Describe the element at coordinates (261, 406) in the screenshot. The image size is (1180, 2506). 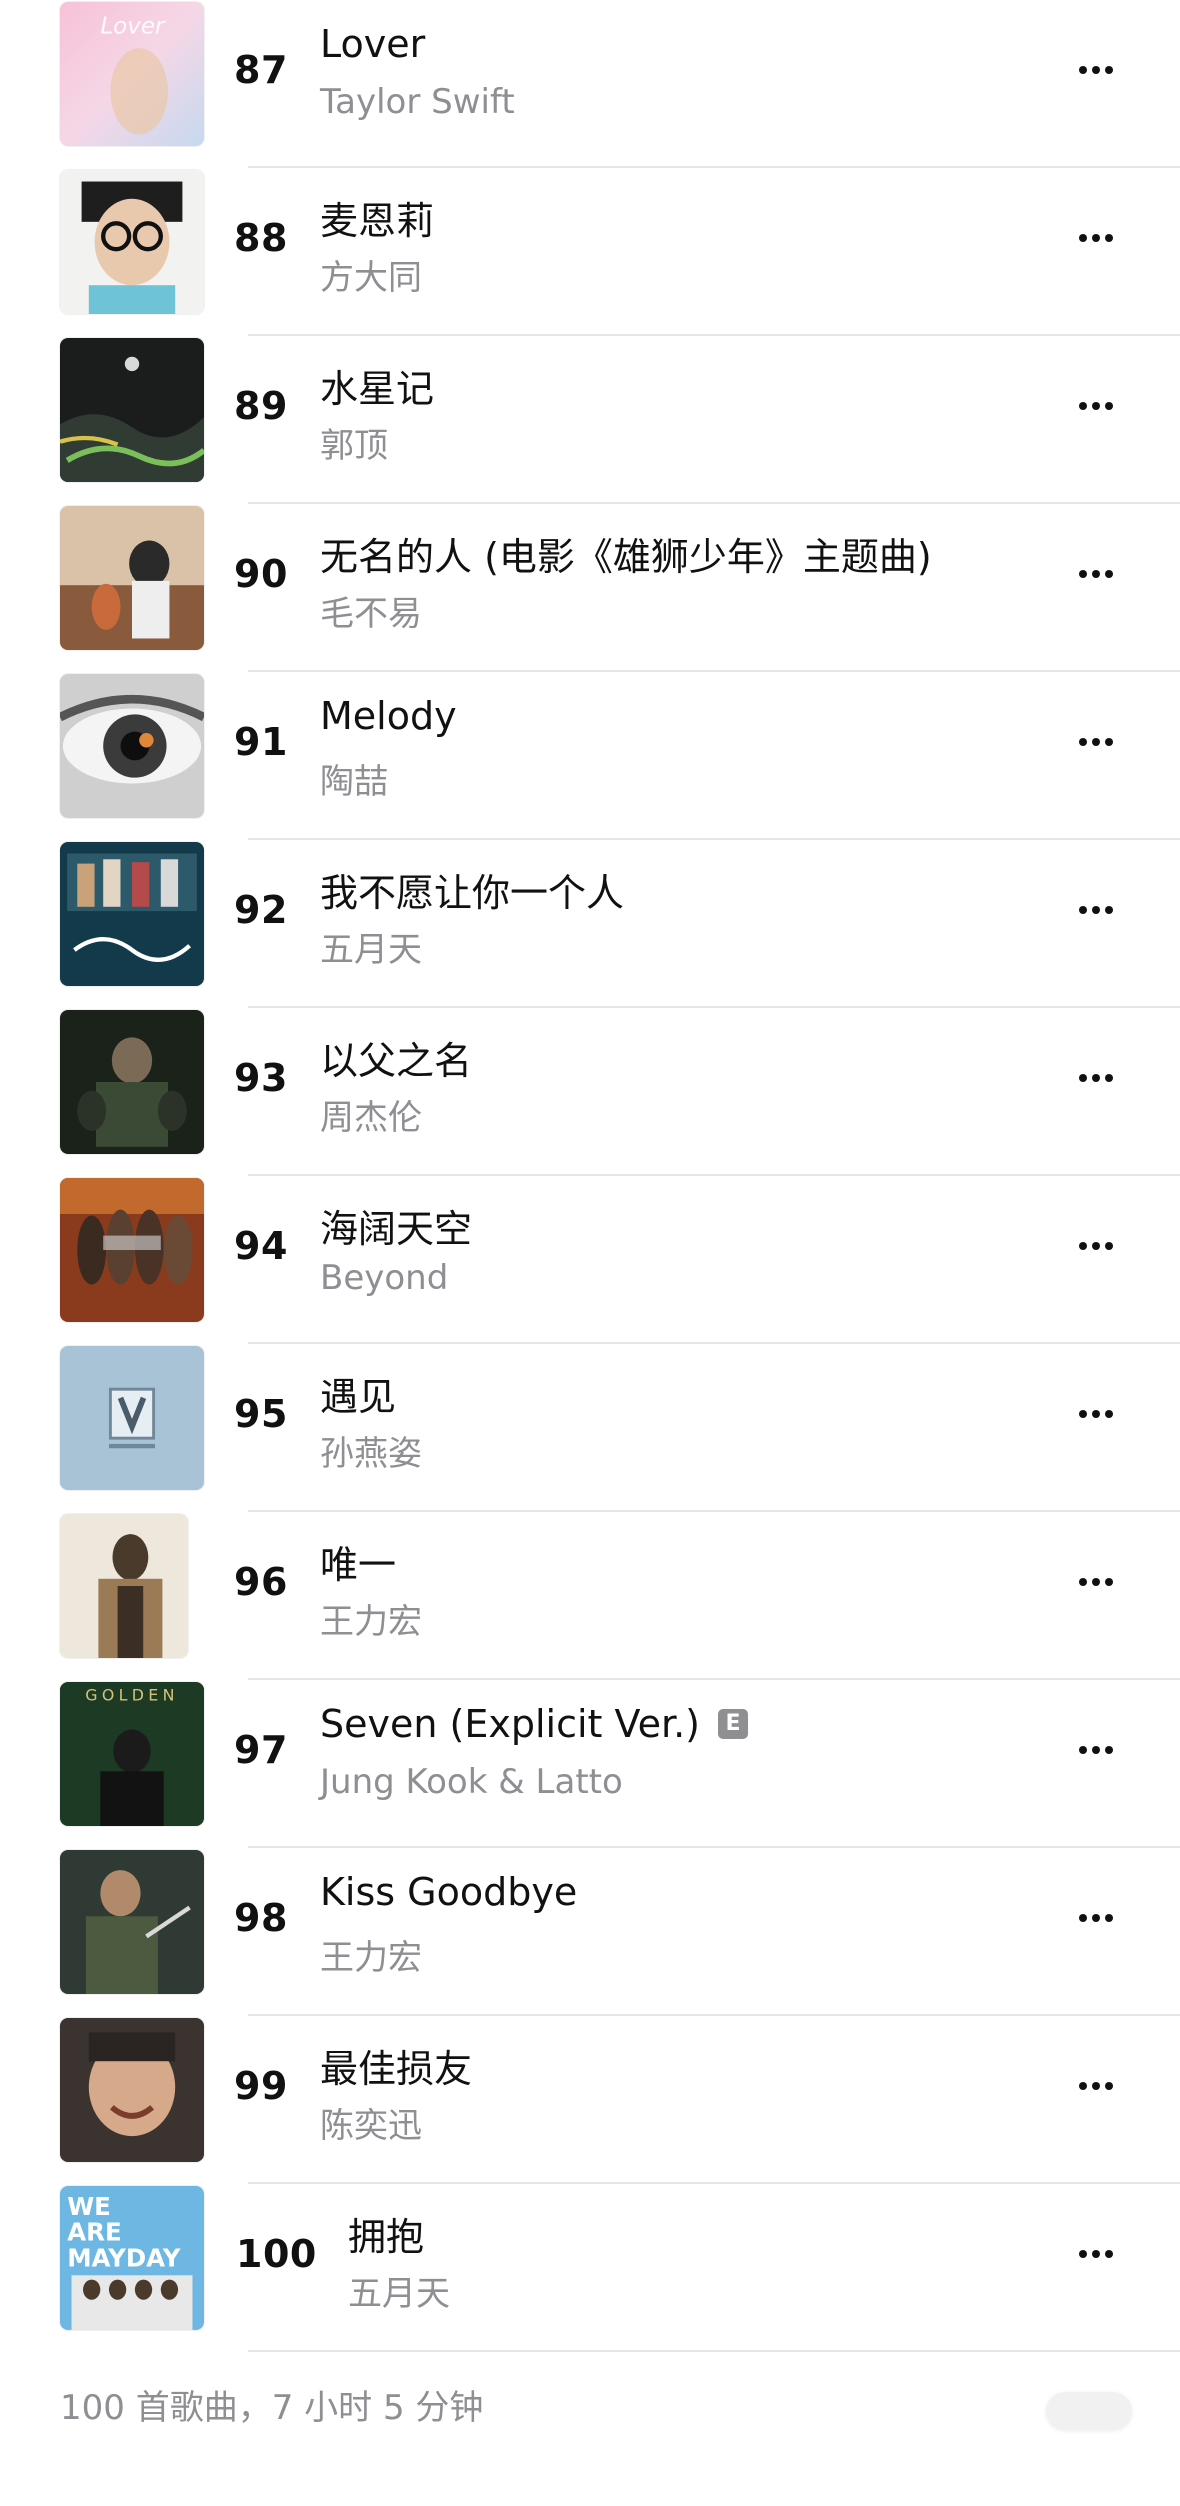
I see `rank-number: 89` at that location.